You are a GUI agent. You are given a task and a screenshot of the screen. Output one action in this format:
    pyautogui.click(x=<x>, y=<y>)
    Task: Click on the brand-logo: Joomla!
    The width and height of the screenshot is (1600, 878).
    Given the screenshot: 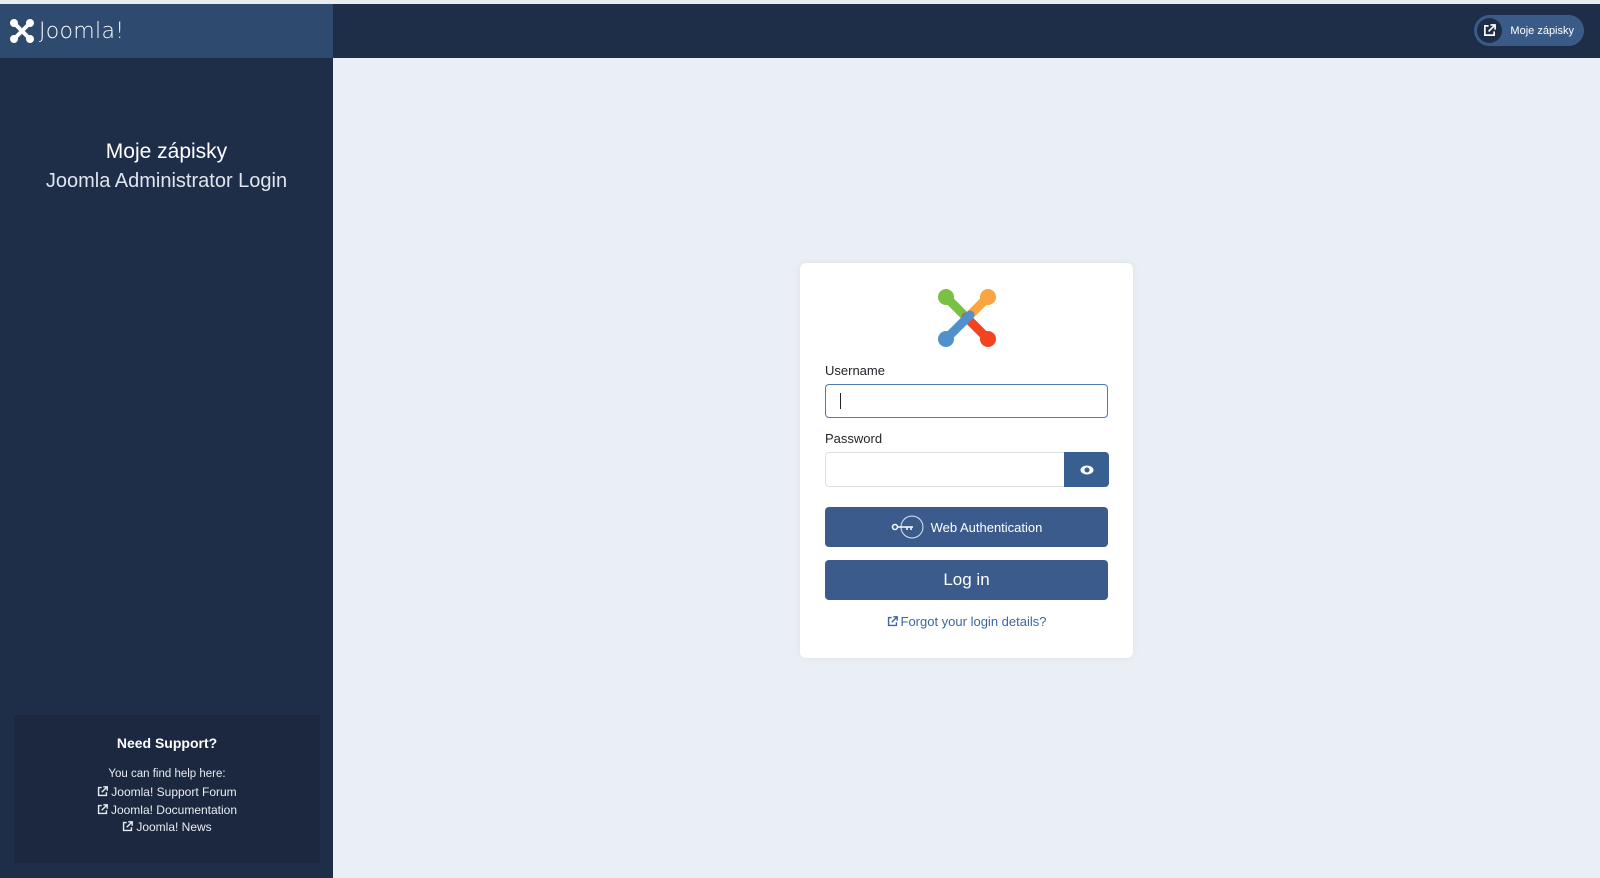 What is the action you would take?
    pyautogui.click(x=166, y=31)
    